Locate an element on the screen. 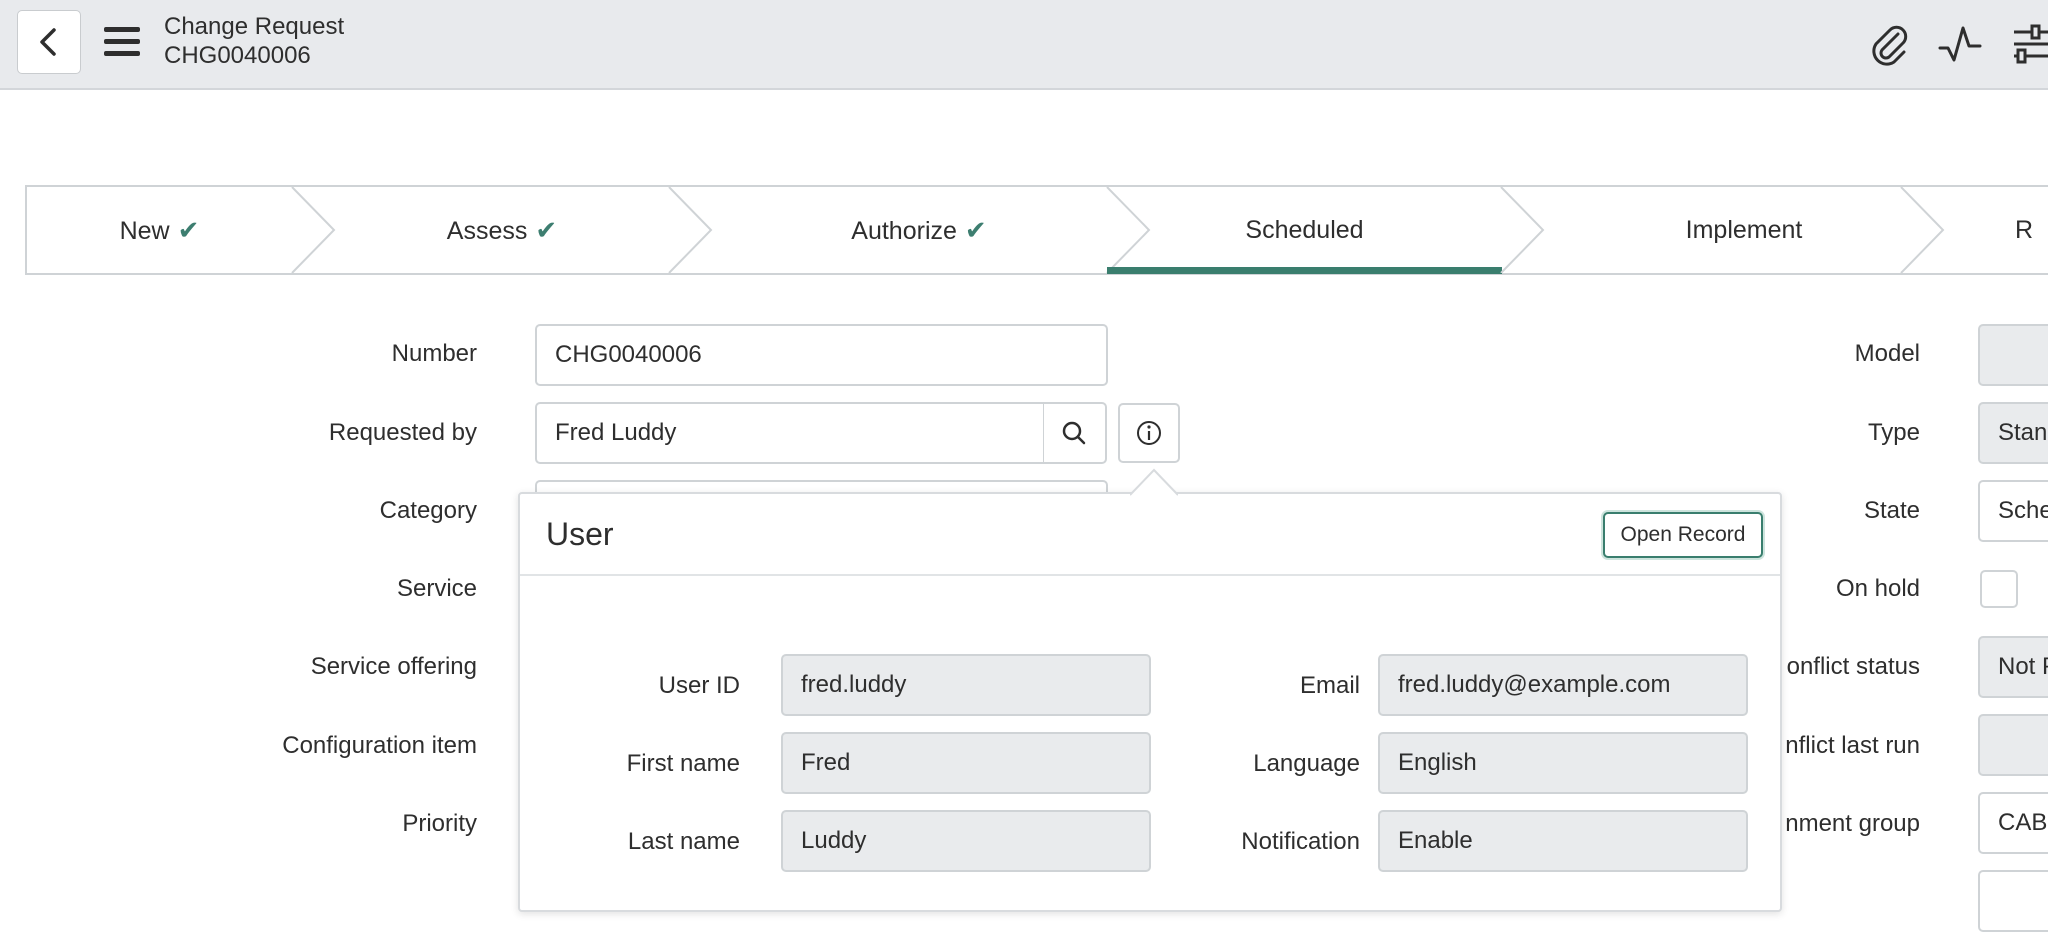  back-button is located at coordinates (49, 42).